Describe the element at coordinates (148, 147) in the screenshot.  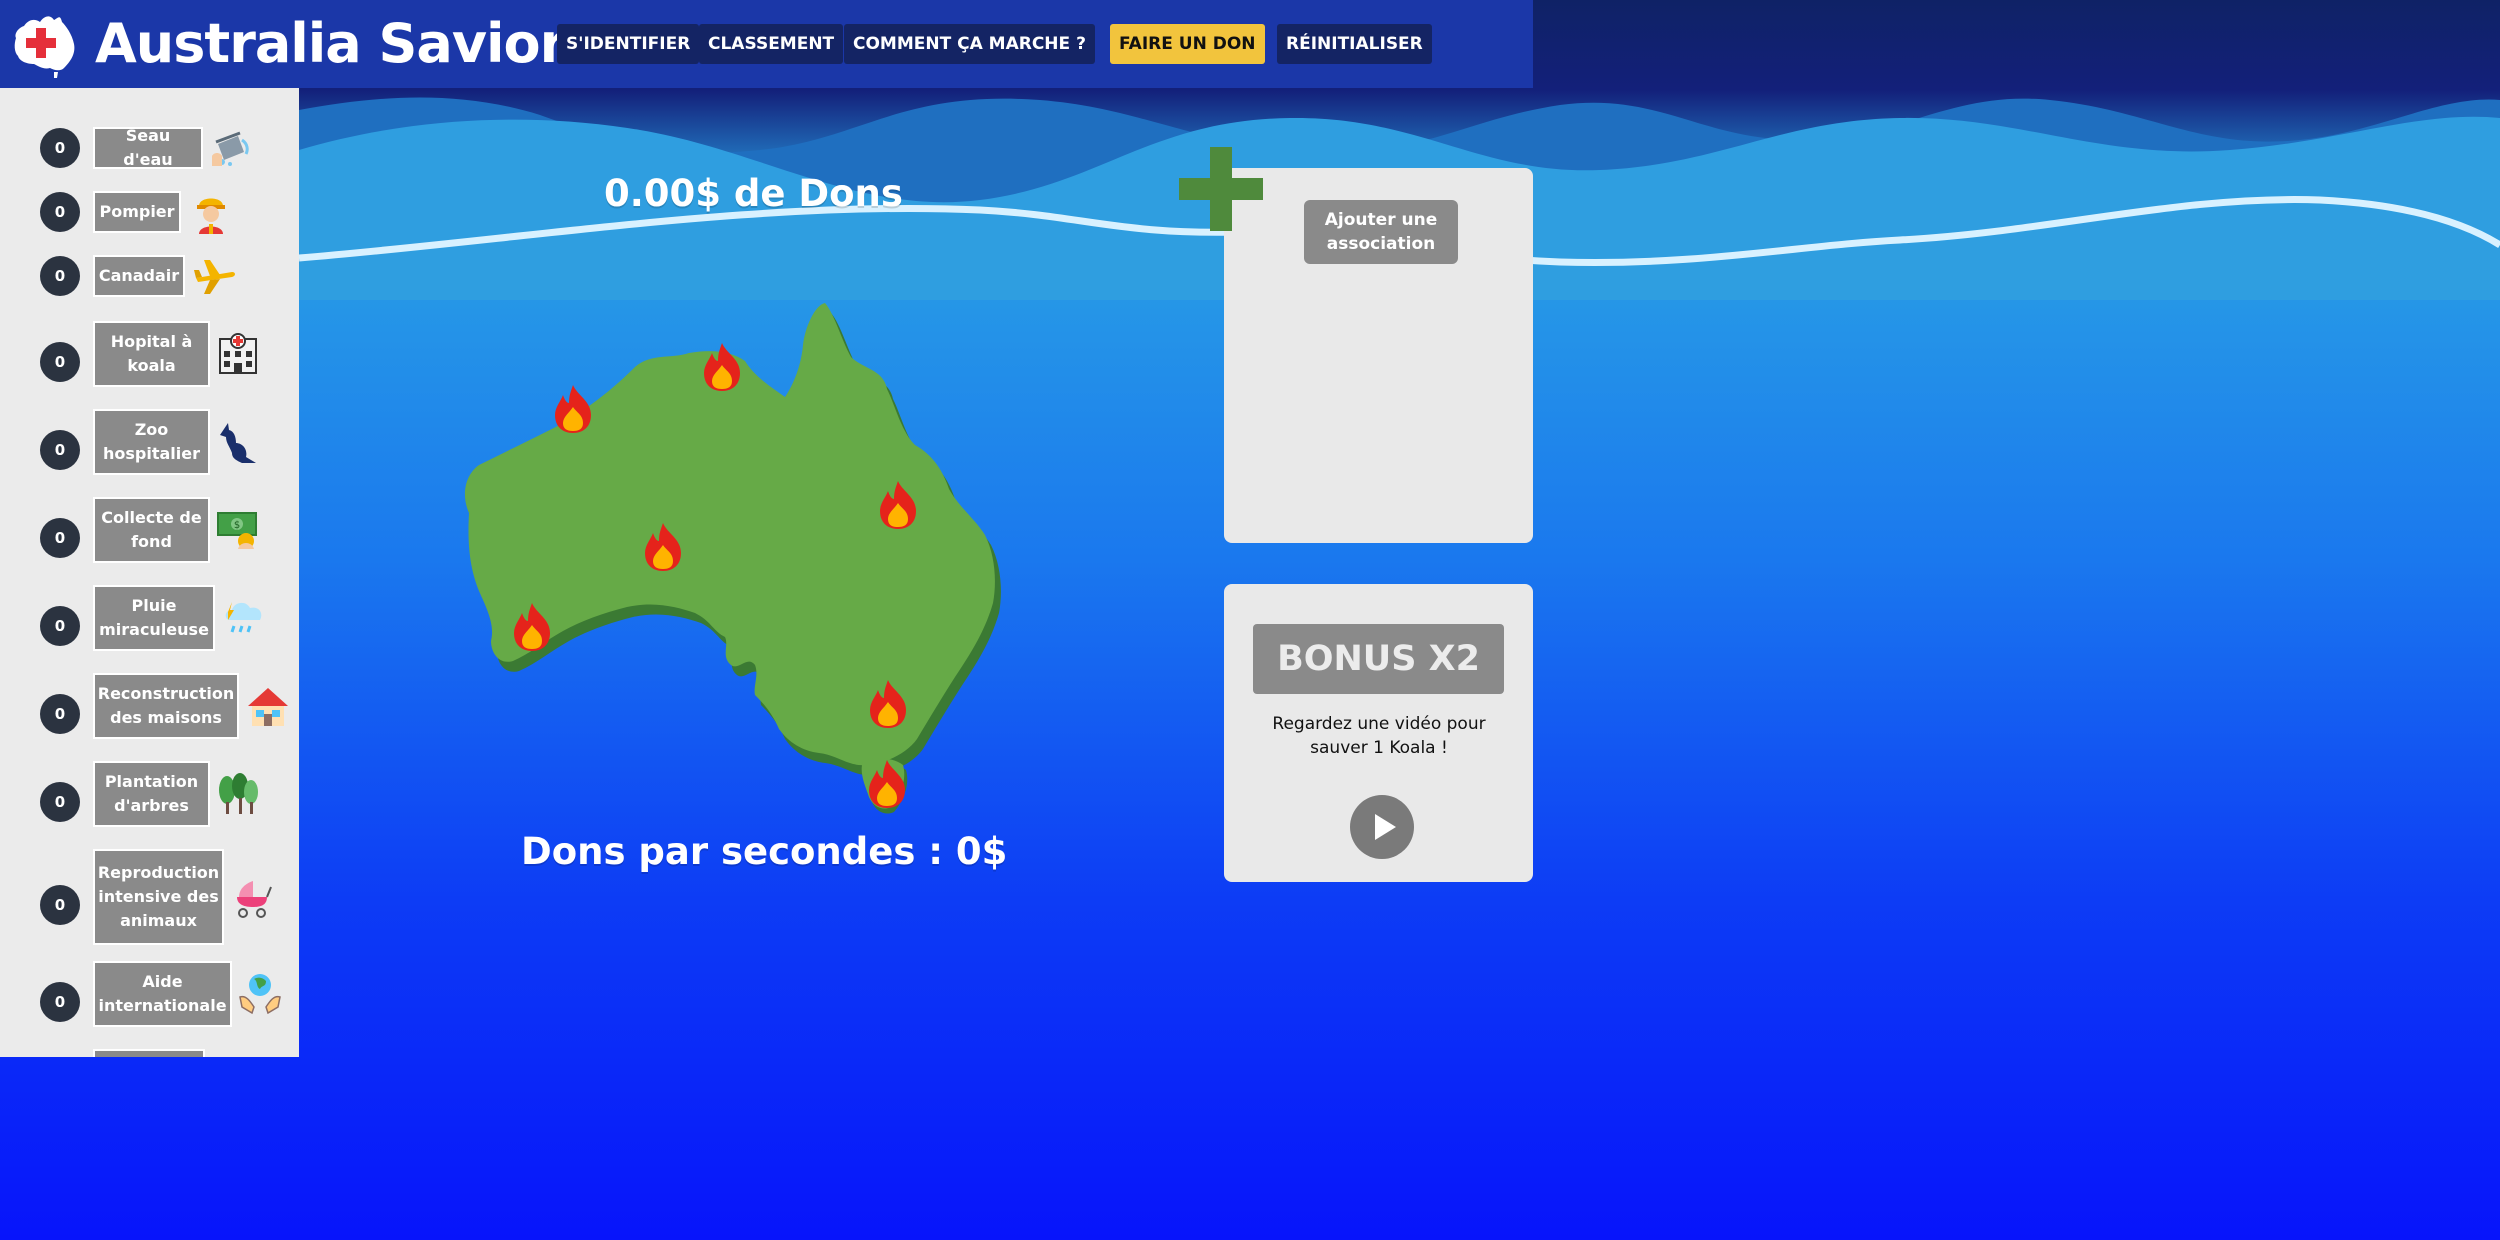
I see `buy-water-bucket-button: Seau d'eau` at that location.